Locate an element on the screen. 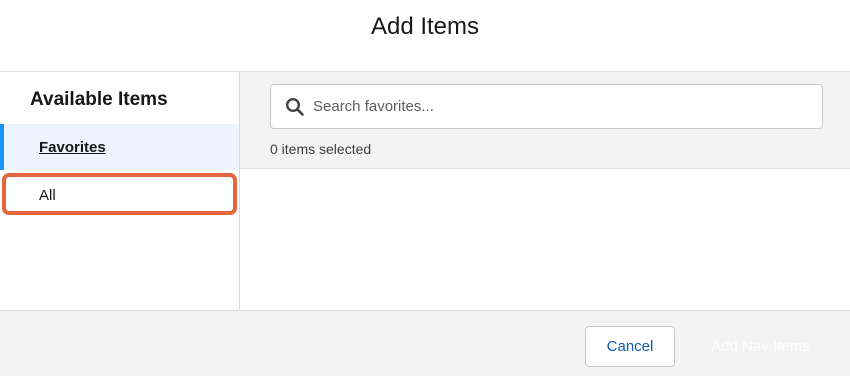 The height and width of the screenshot is (376, 850). search-box is located at coordinates (546, 106).